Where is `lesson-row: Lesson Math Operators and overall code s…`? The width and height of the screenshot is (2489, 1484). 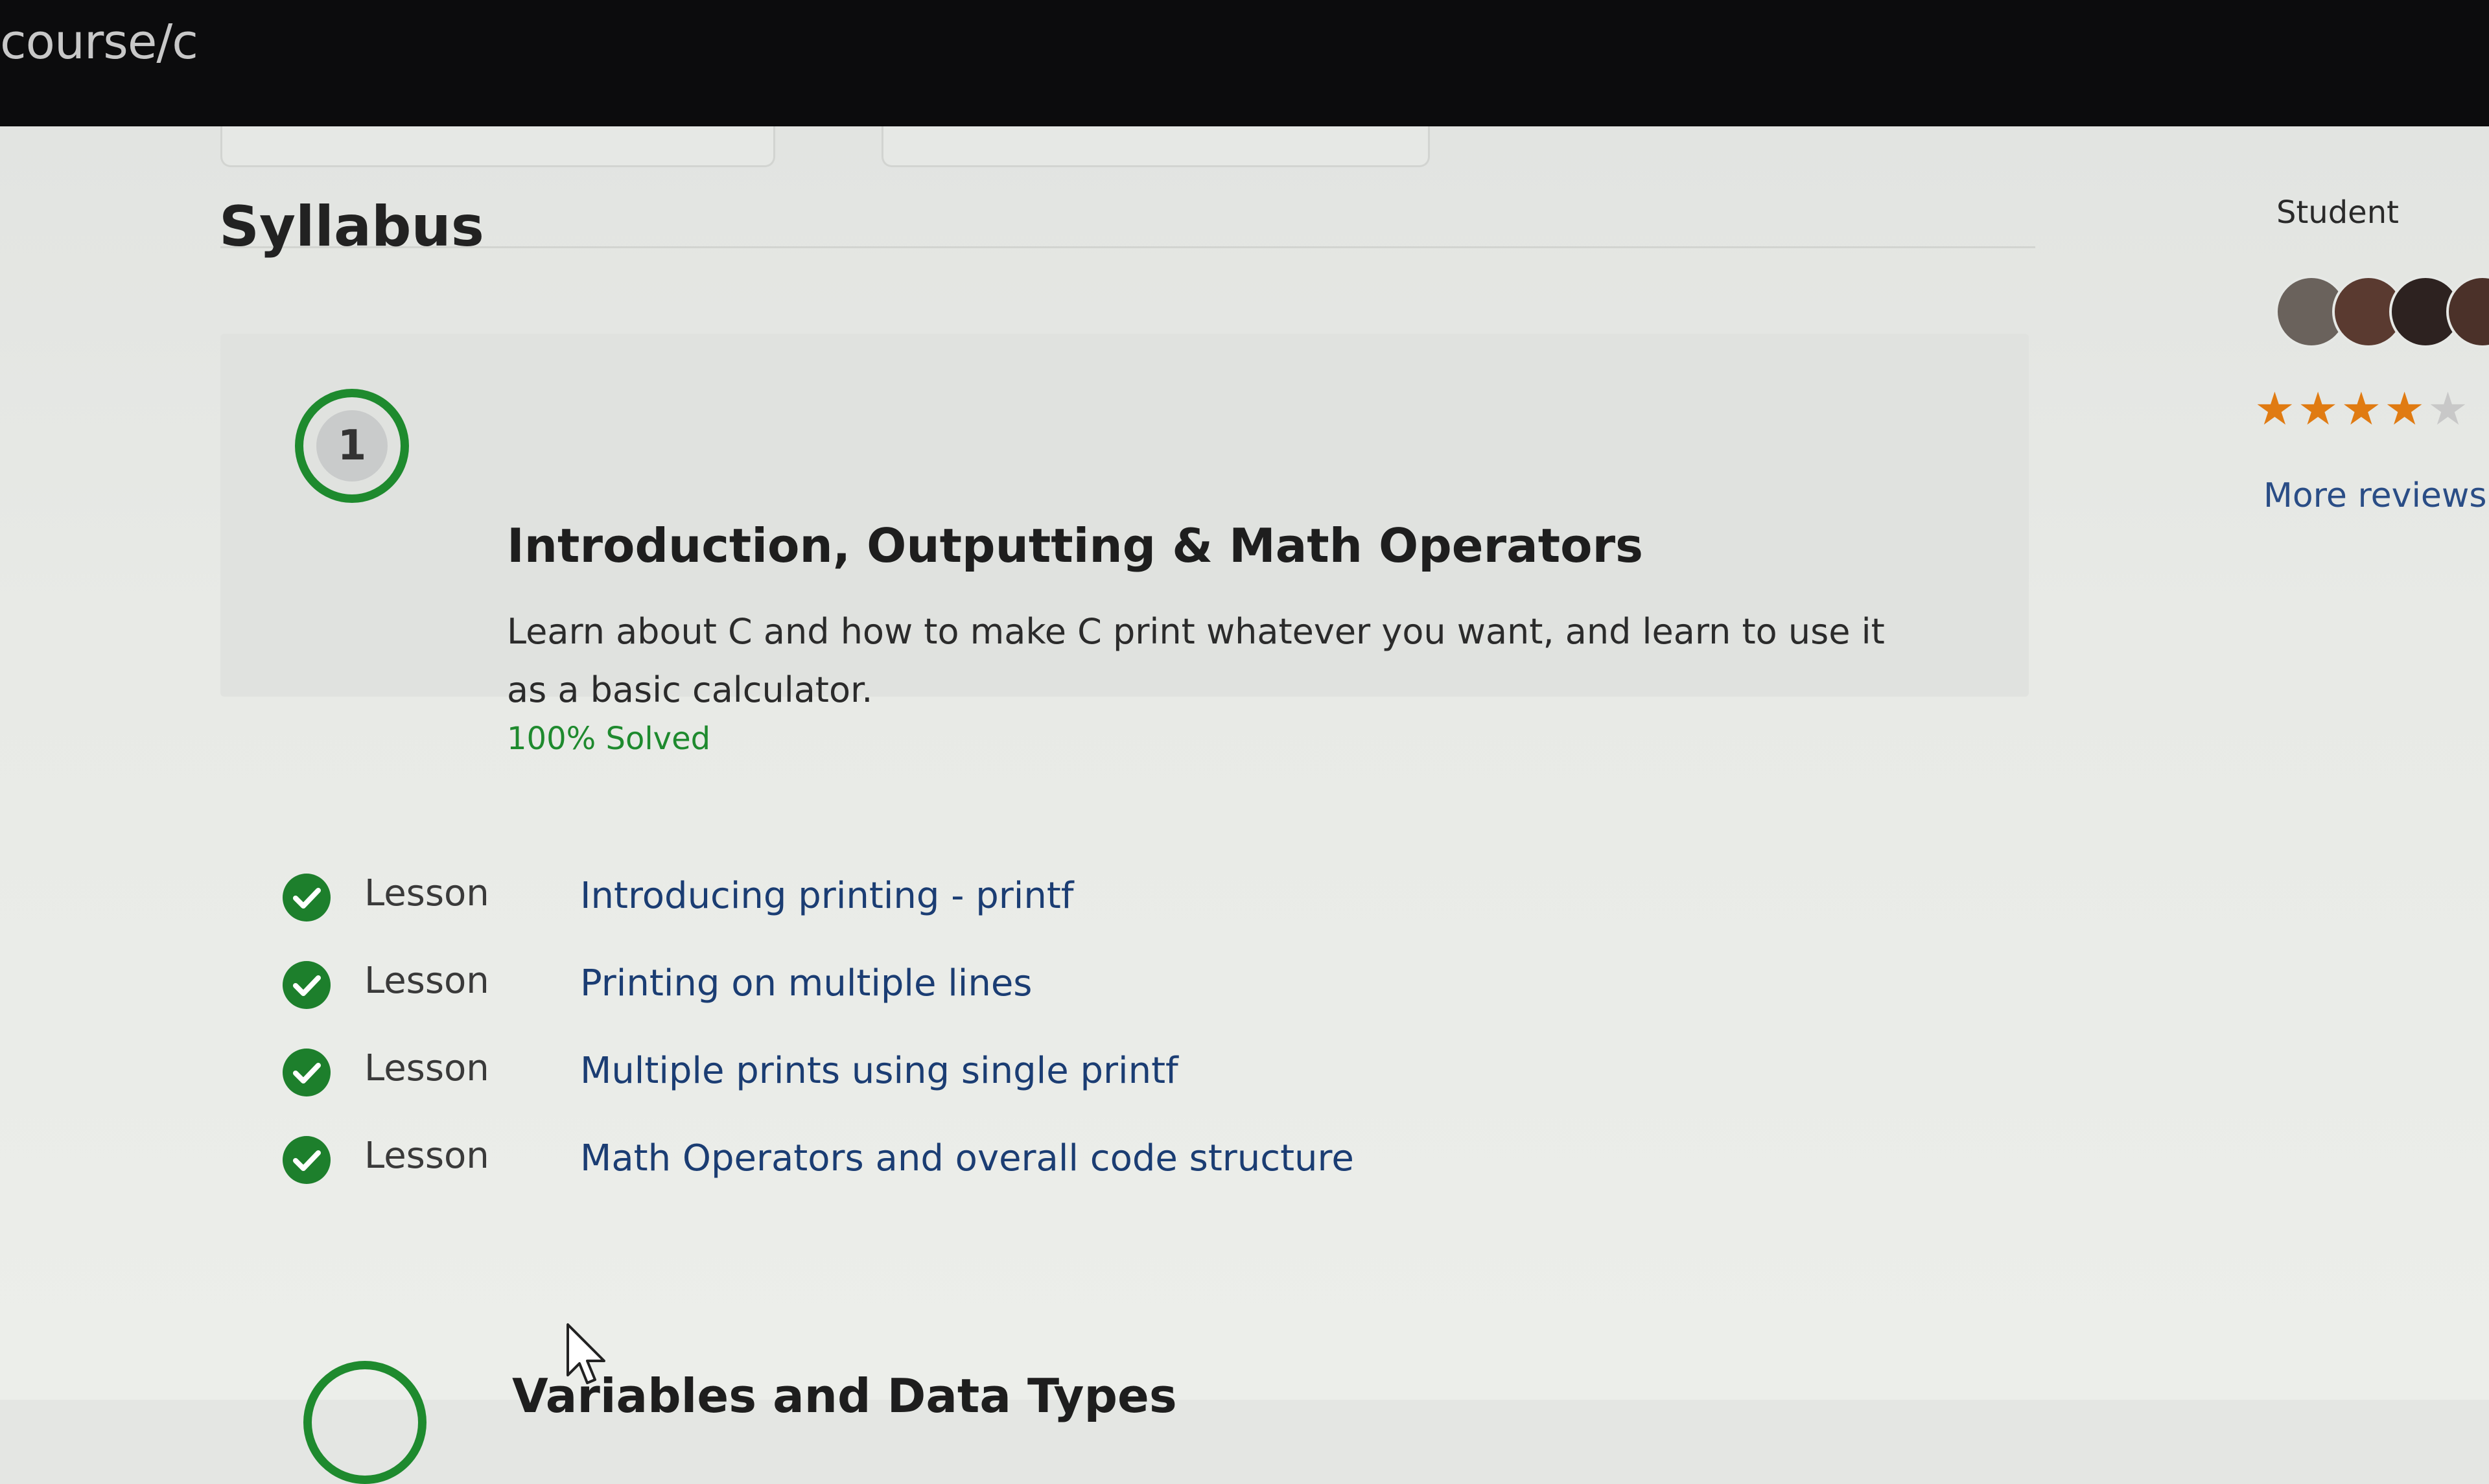 lesson-row: Lesson Math Operators and overall code s… is located at coordinates (1121, 1174).